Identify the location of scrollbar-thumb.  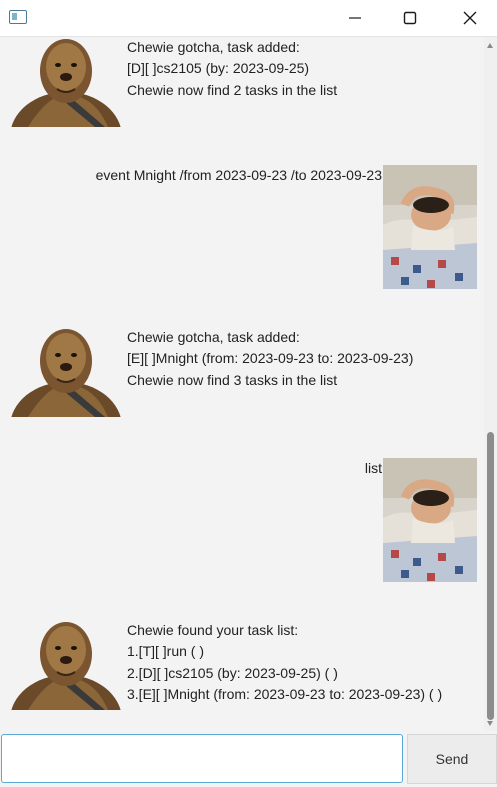
(490, 576).